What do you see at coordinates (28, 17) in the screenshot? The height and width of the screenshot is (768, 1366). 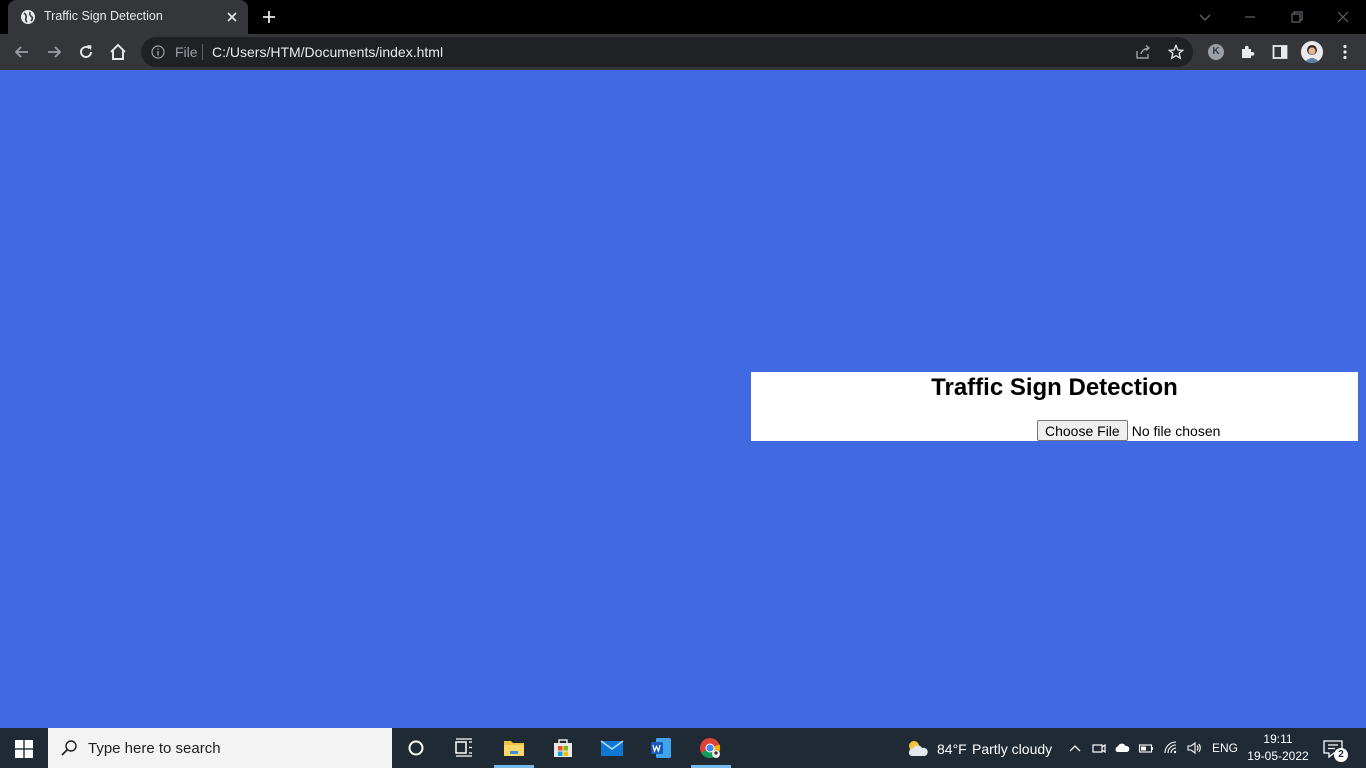 I see `globe-icon` at bounding box center [28, 17].